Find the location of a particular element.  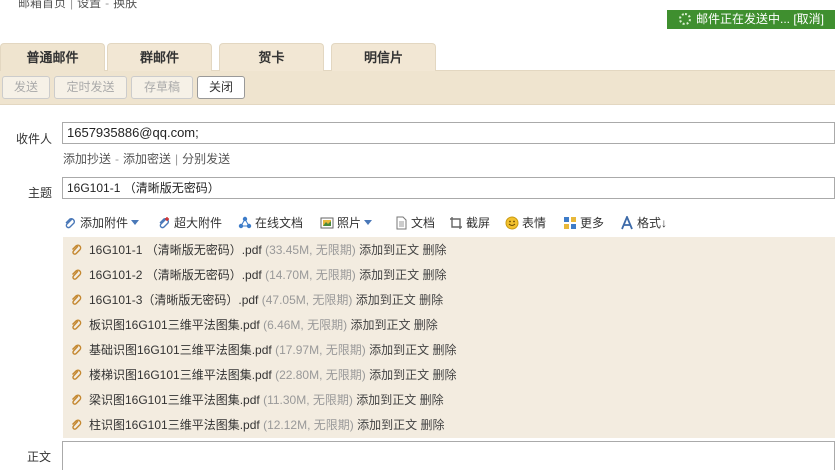

body-label: 正文 is located at coordinates (39, 457).